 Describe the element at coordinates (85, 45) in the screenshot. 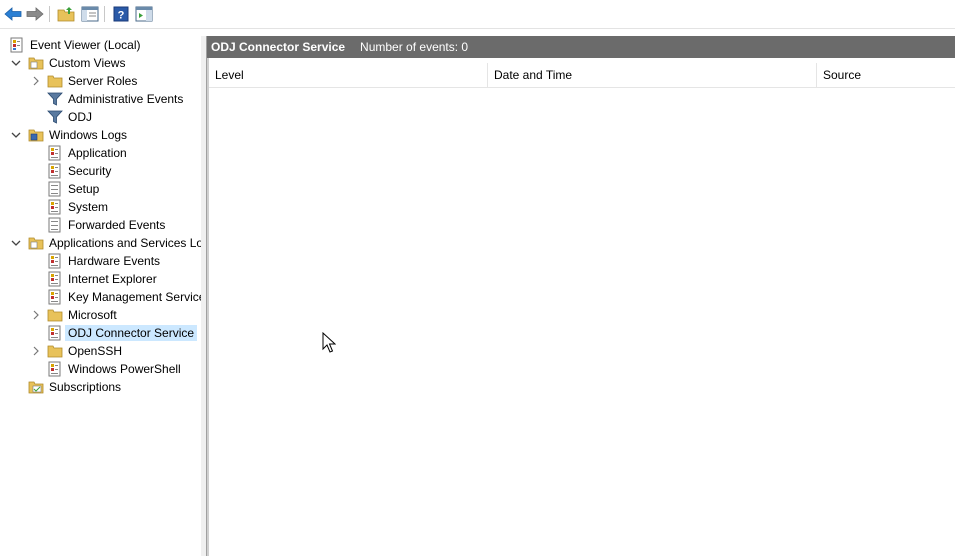

I see `tree-item-label: Event Viewer (Local)` at that location.